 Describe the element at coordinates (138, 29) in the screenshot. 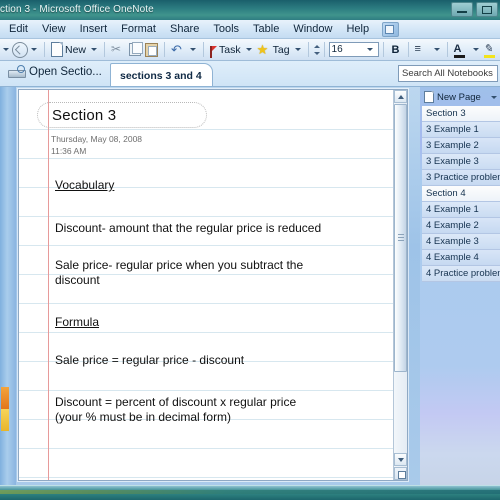

I see `menu-item-format: Format` at that location.